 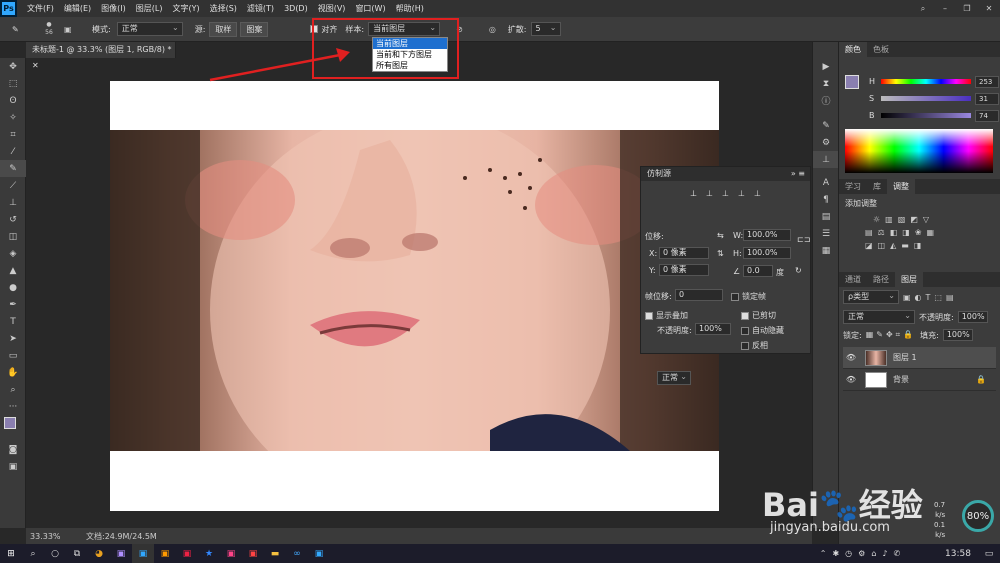 What do you see at coordinates (260, 8) in the screenshot?
I see `menu-filter: 滤镜(T)` at bounding box center [260, 8].